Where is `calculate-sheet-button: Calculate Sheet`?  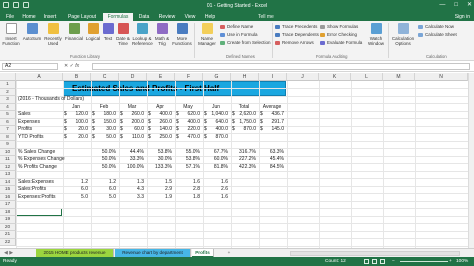 calculate-sheet-button: Calculate Sheet is located at coordinates (437, 35).